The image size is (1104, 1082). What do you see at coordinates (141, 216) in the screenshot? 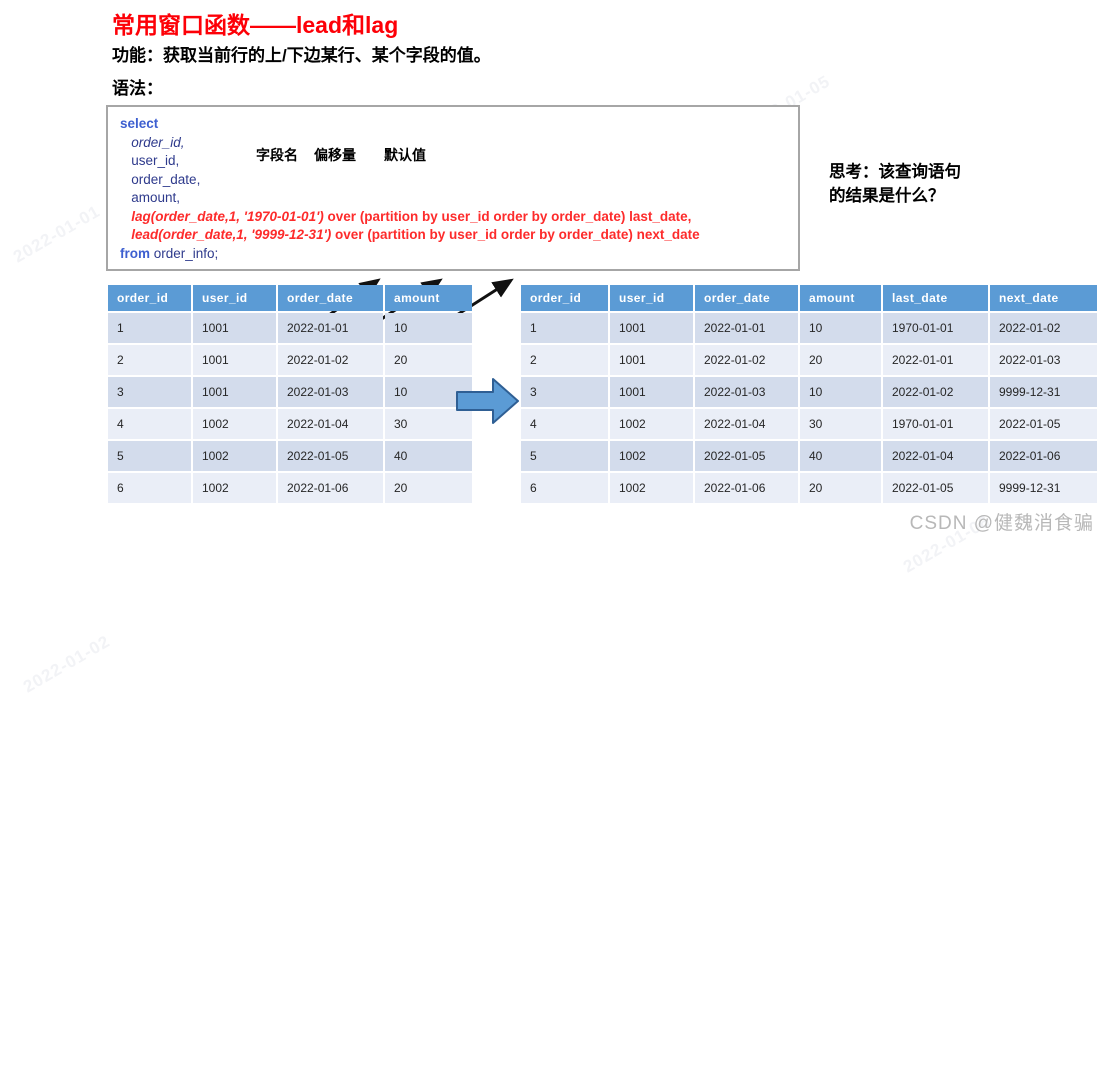
I see `sql-lag-function: lag` at bounding box center [141, 216].